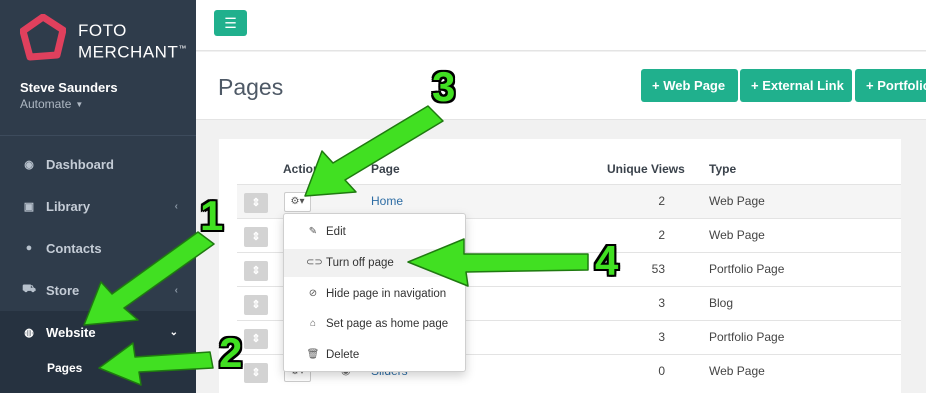 The width and height of the screenshot is (926, 393). What do you see at coordinates (386, 294) in the screenshot?
I see `menu-item-label: Hide page in navigation` at bounding box center [386, 294].